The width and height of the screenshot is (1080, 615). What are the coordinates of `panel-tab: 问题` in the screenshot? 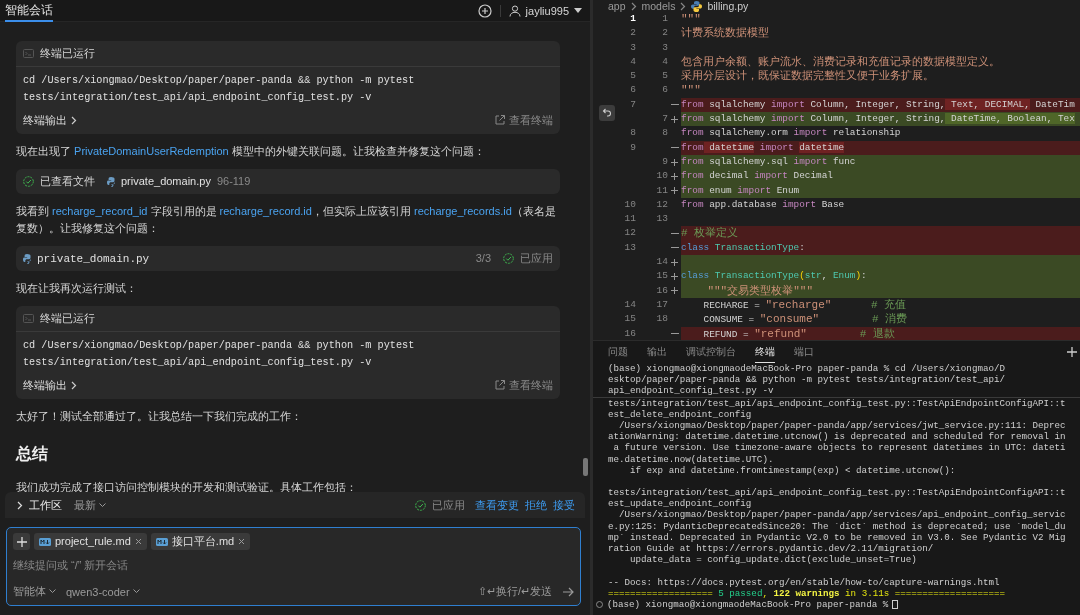 It's located at (618, 352).